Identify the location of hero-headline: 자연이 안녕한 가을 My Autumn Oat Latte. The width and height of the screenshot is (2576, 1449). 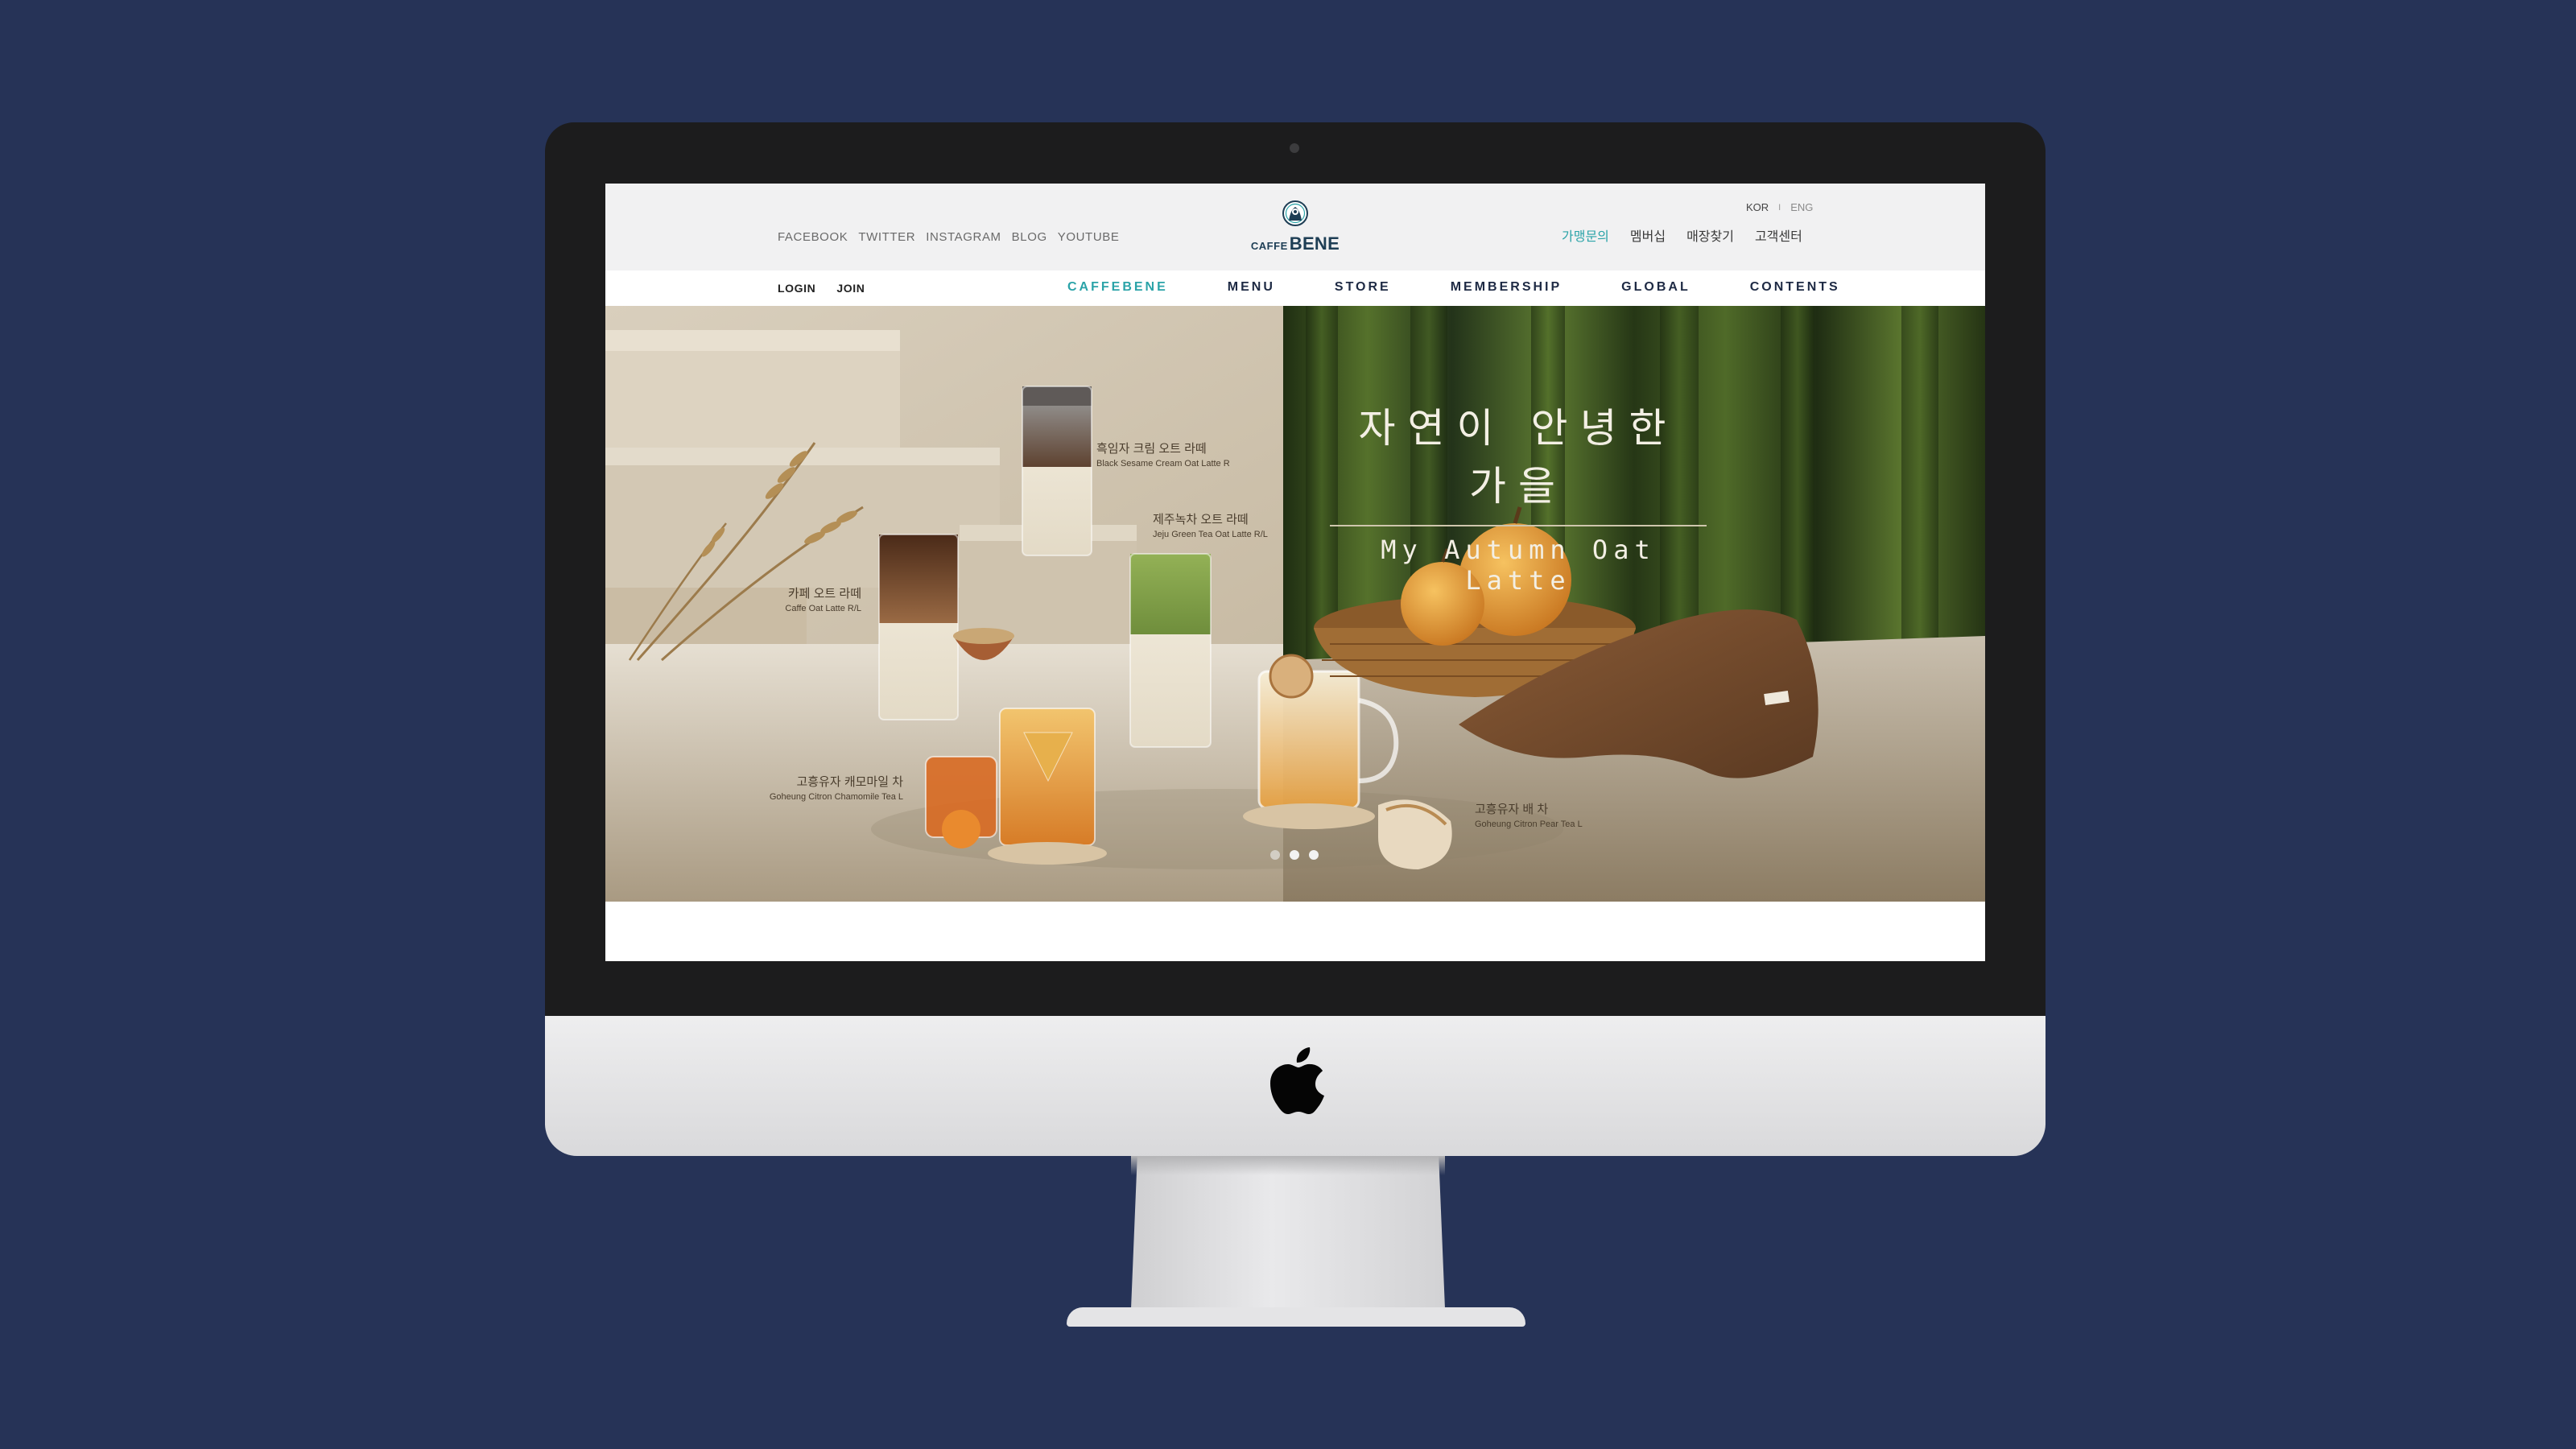
(1518, 496).